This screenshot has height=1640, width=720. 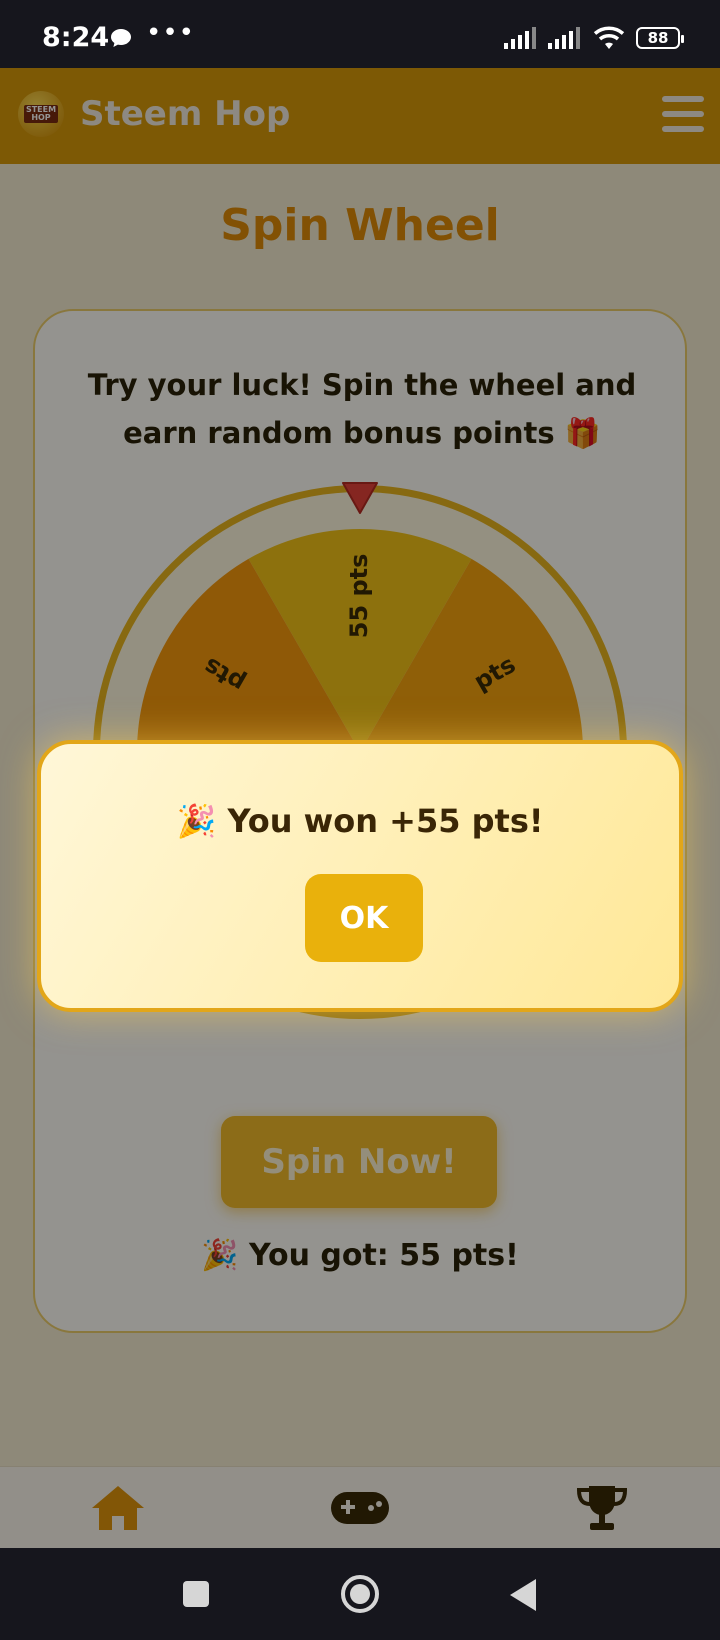 What do you see at coordinates (171, 33) in the screenshot?
I see `status-overflow-dots: •••` at bounding box center [171, 33].